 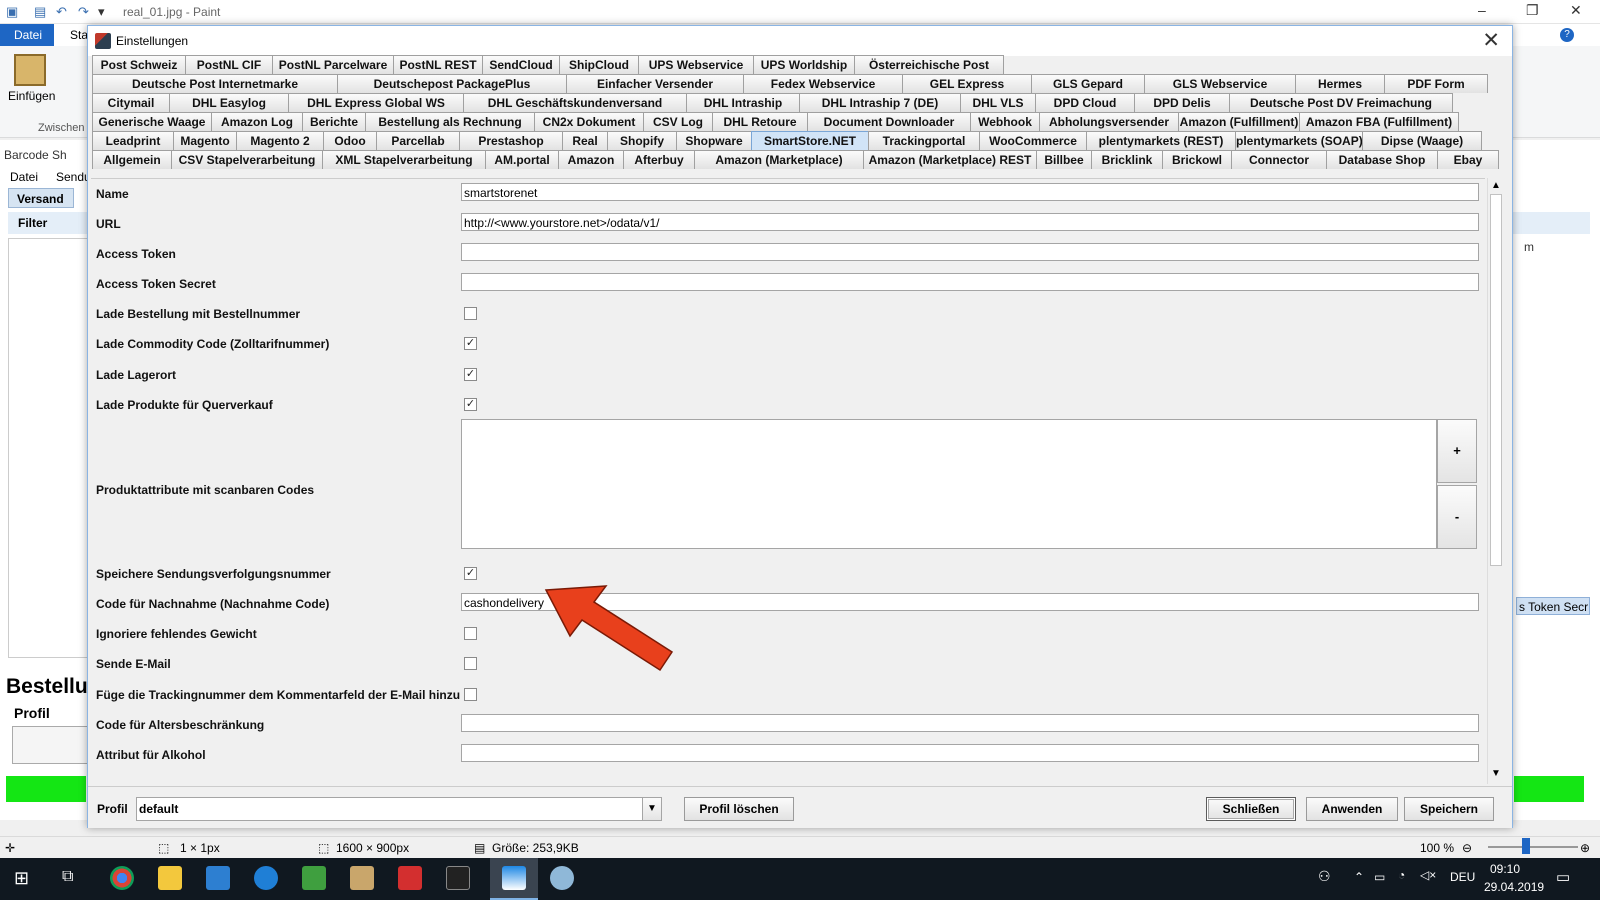 I want to click on tray-expand-icon: ⌃, so click(x=1359, y=877).